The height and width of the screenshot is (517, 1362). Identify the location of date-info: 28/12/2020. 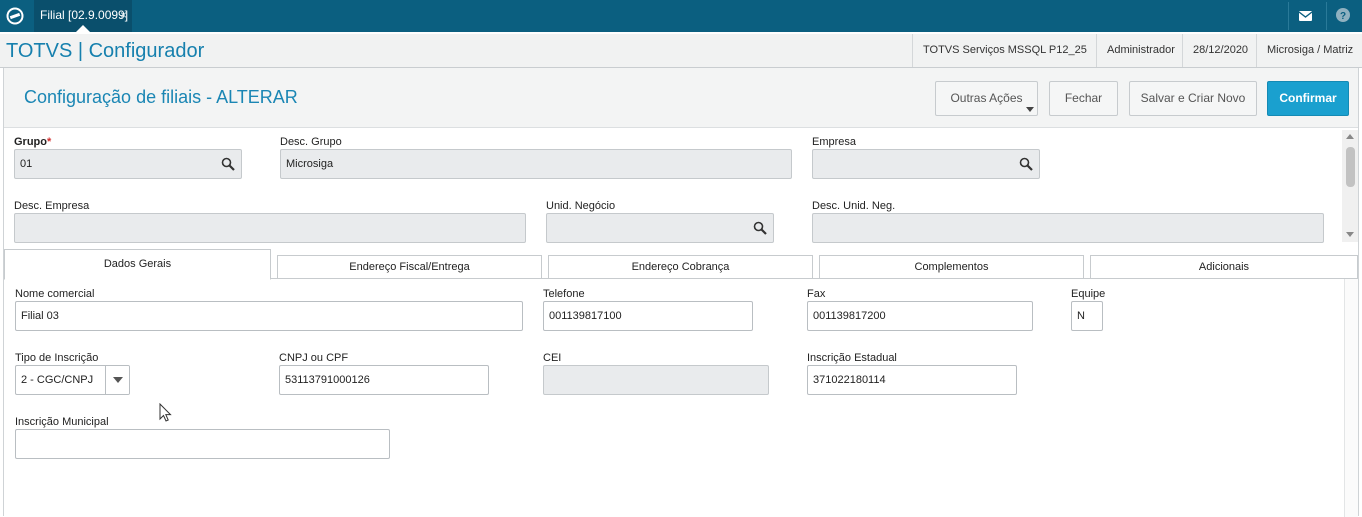
(1219, 50).